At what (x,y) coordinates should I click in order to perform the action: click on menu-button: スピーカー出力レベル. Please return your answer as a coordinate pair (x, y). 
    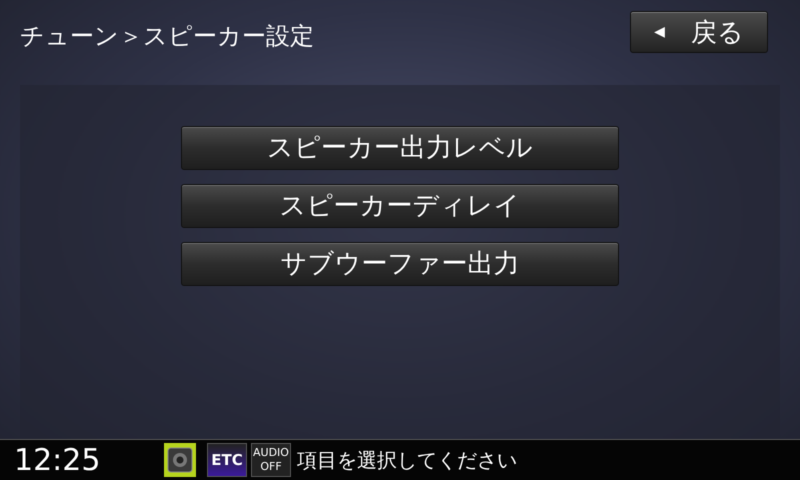
    Looking at the image, I should click on (400, 148).